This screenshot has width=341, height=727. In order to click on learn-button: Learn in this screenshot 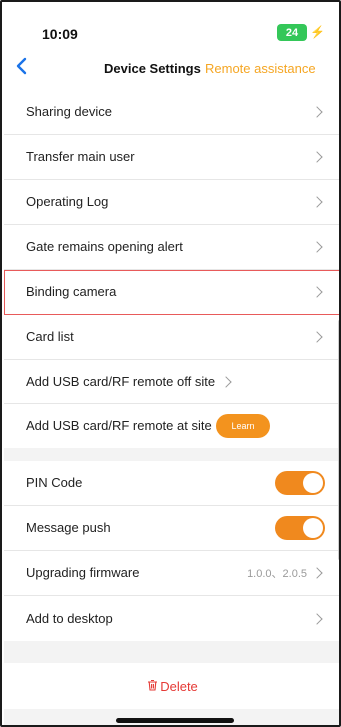, I will do `click(243, 426)`.